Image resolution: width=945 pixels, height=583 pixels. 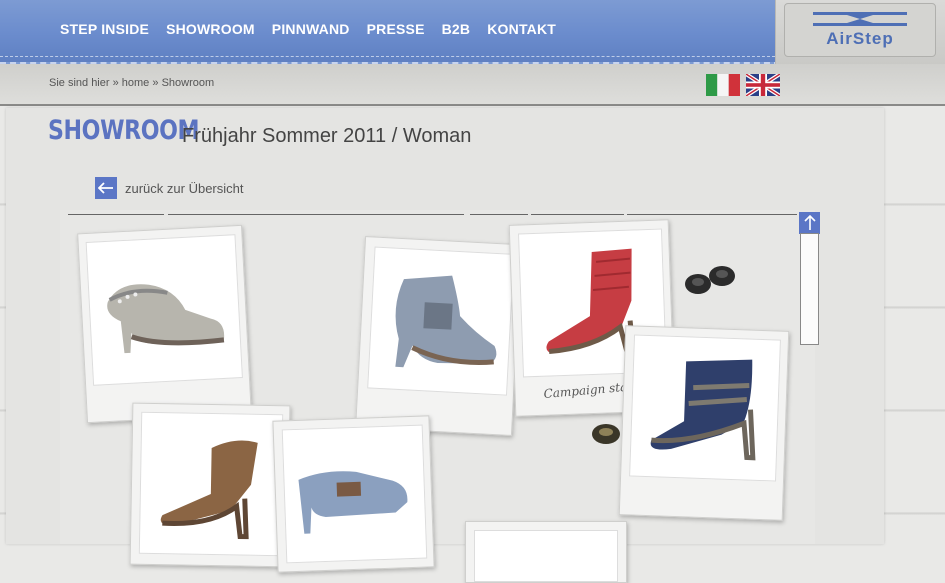 I want to click on page-subtitle: Frühjahr Sommer 2011 / Woman, so click(x=327, y=136).